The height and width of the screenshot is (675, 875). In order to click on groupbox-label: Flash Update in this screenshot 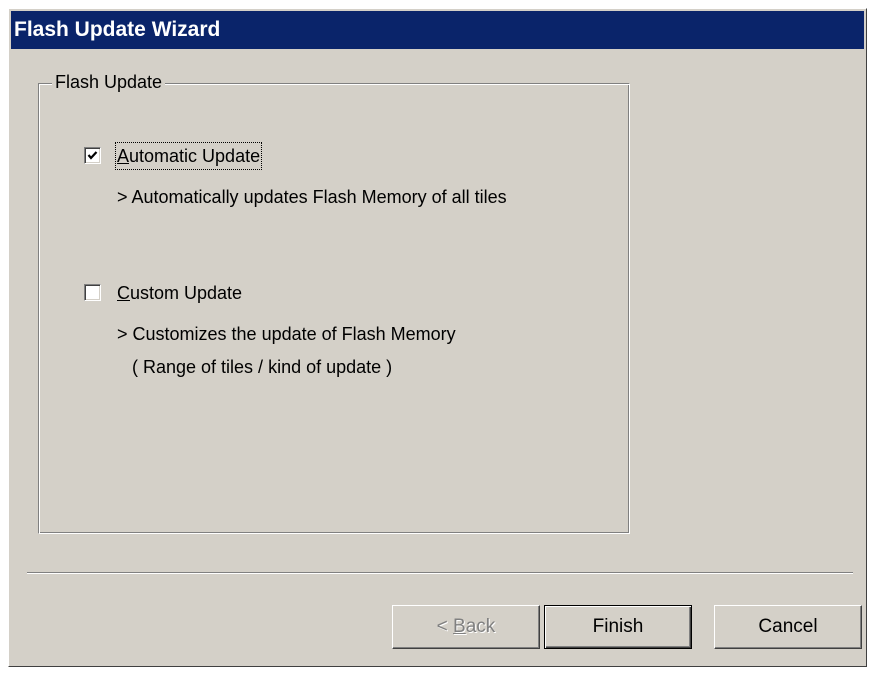, I will do `click(109, 82)`.